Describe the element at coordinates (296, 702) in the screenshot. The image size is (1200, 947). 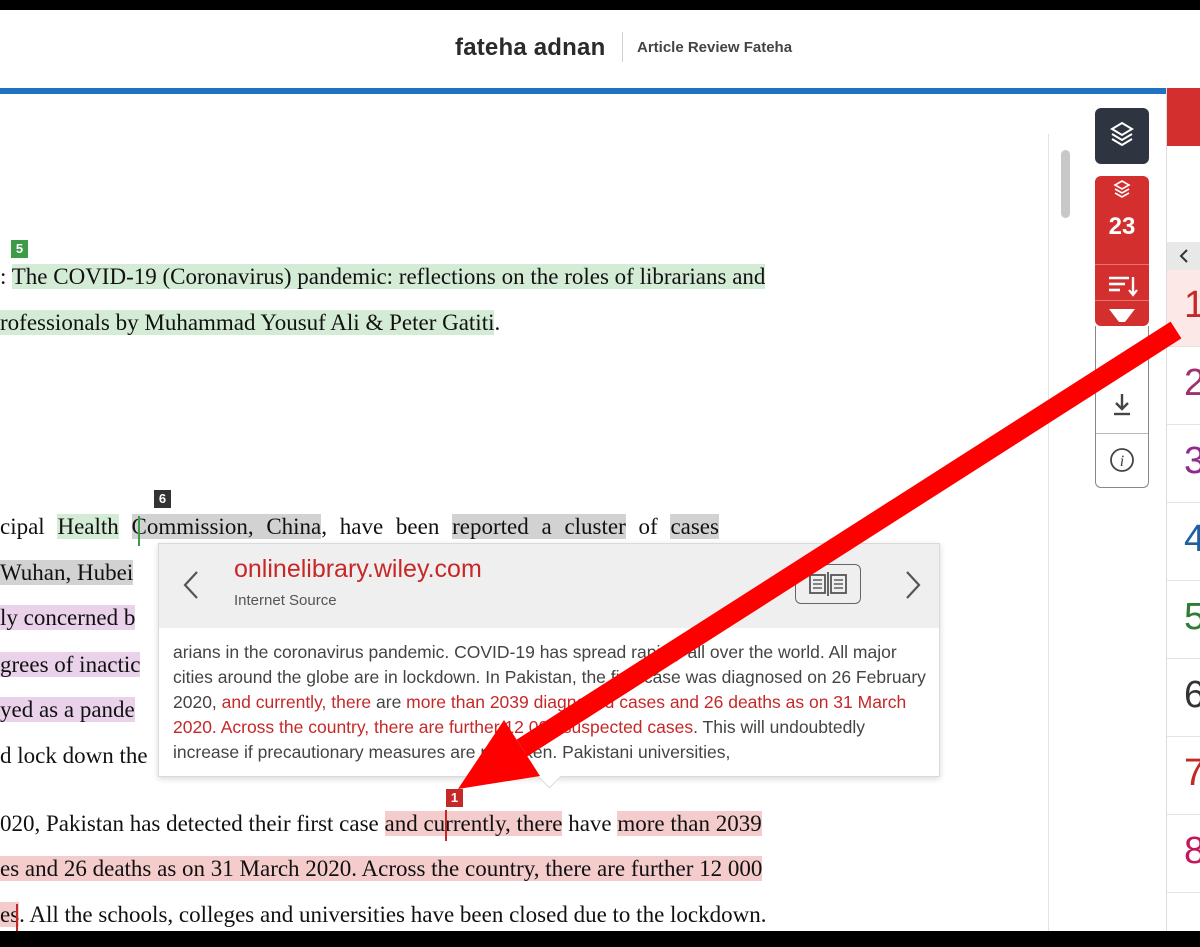
I see `matched-text: and currently, there` at that location.